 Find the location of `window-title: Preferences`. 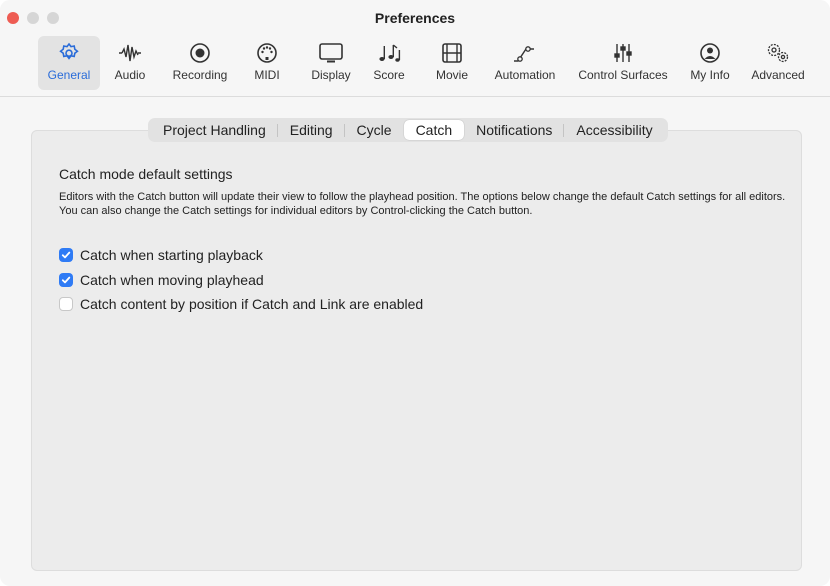

window-title: Preferences is located at coordinates (415, 18).